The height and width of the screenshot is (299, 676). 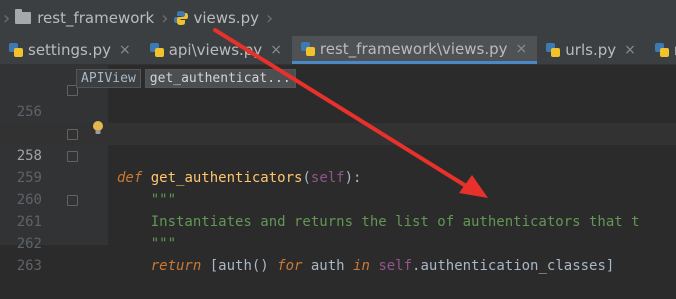 What do you see at coordinates (29, 266) in the screenshot?
I see `line-number: 263` at bounding box center [29, 266].